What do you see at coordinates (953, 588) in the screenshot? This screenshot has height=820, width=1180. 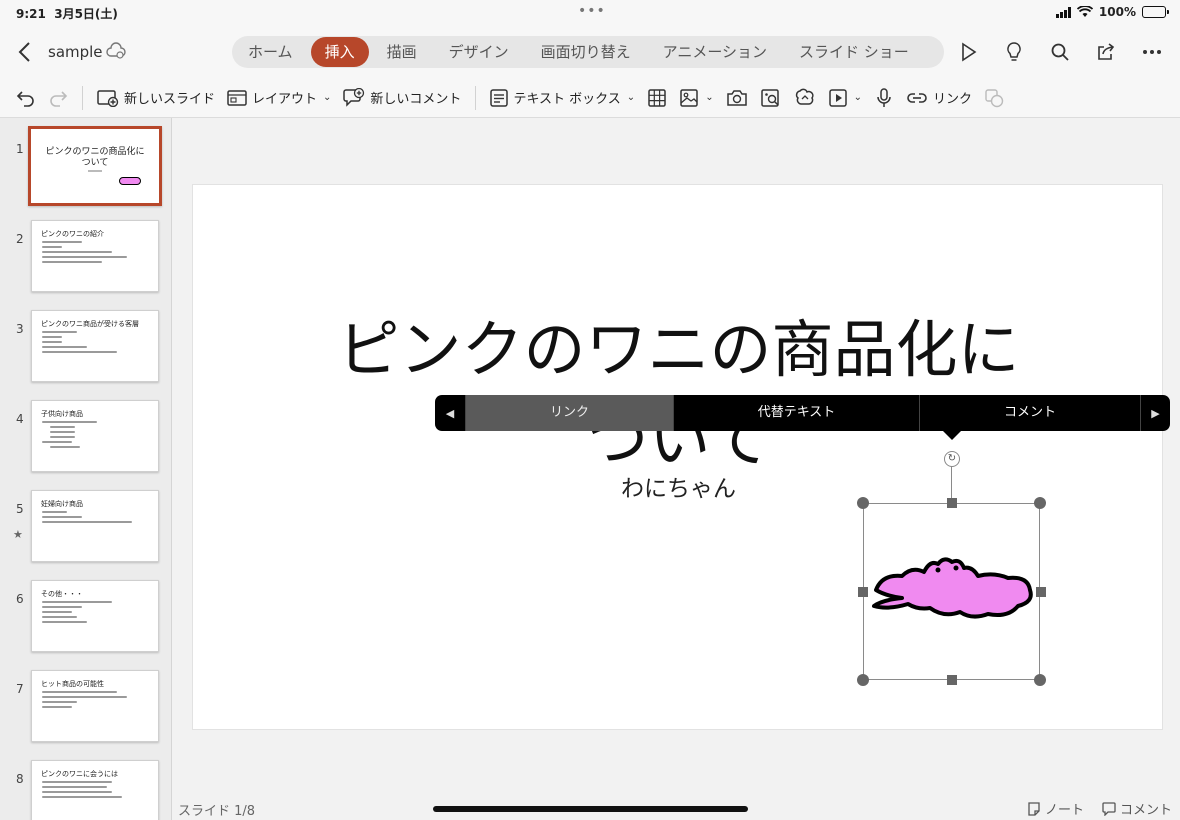 I see `pink-crocodile-image` at bounding box center [953, 588].